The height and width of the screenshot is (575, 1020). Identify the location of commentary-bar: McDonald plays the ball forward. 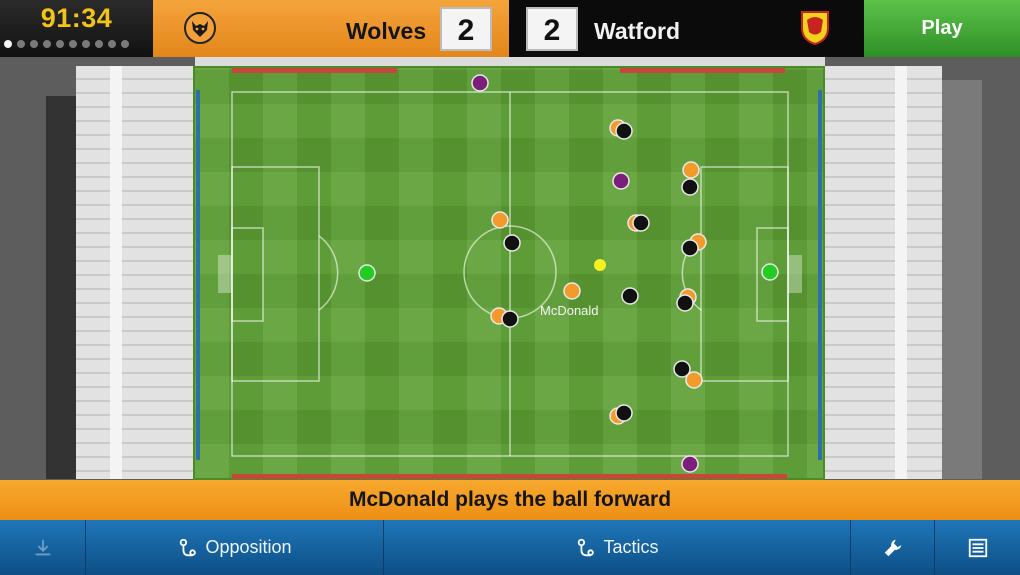
(510, 500).